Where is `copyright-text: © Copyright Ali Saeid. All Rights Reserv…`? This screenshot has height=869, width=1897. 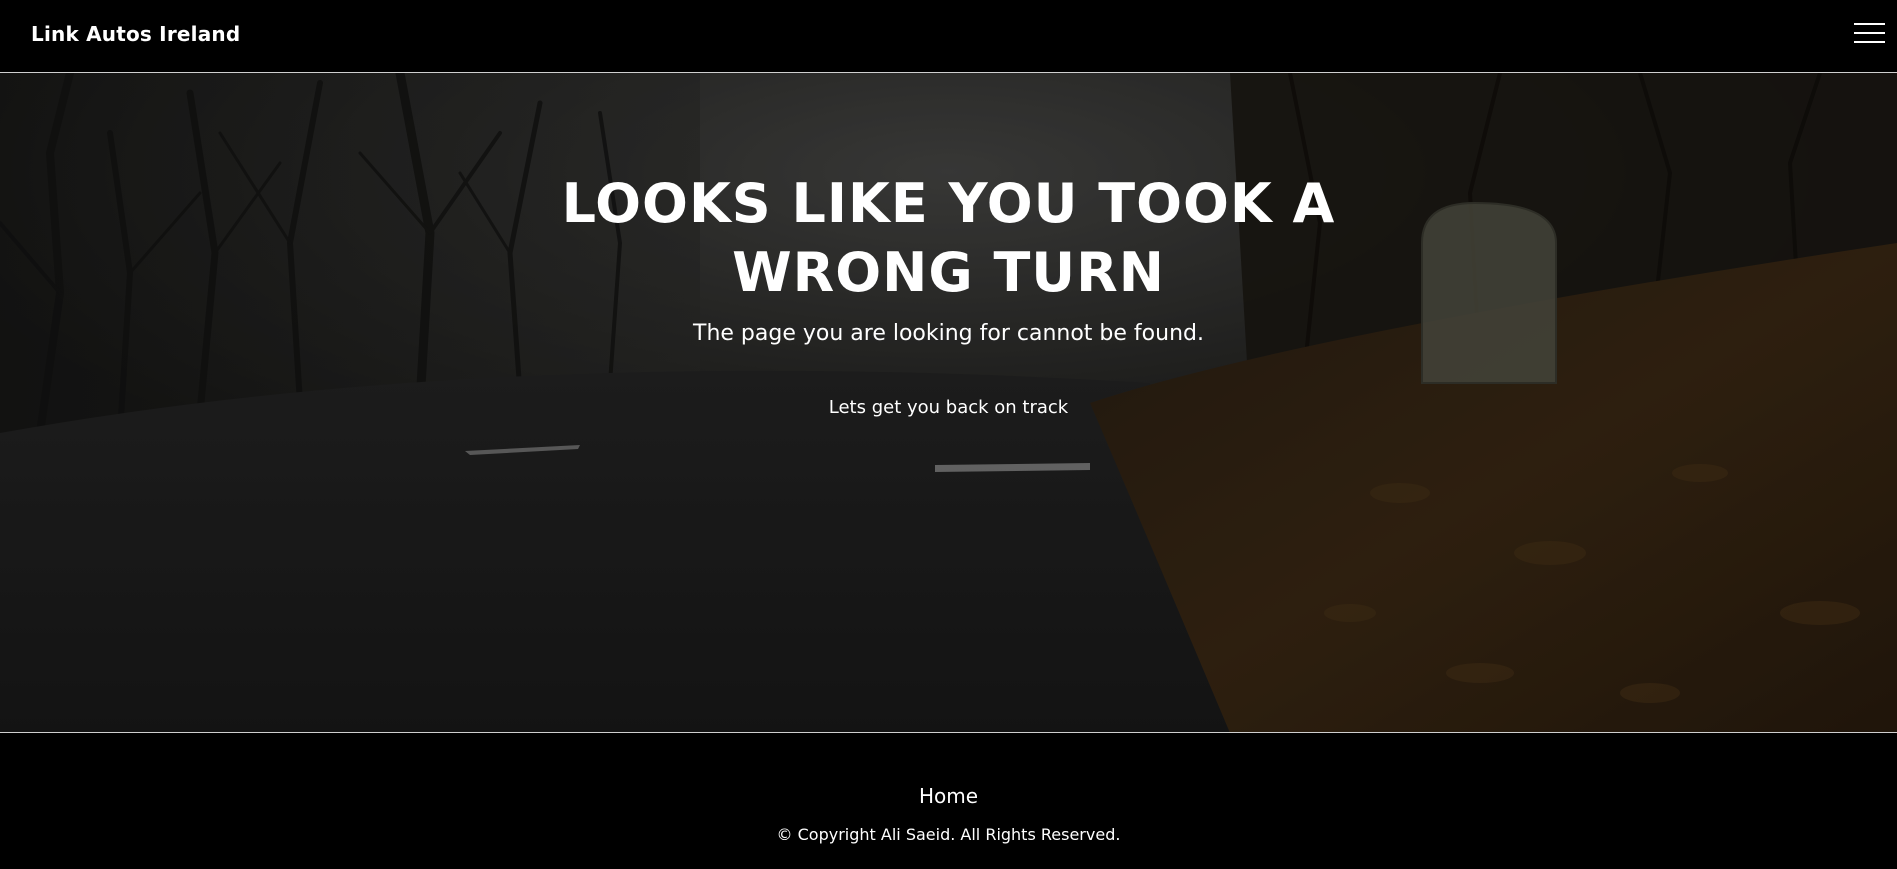 copyright-text: © Copyright Ali Saeid. All Rights Reserv… is located at coordinates (948, 834).